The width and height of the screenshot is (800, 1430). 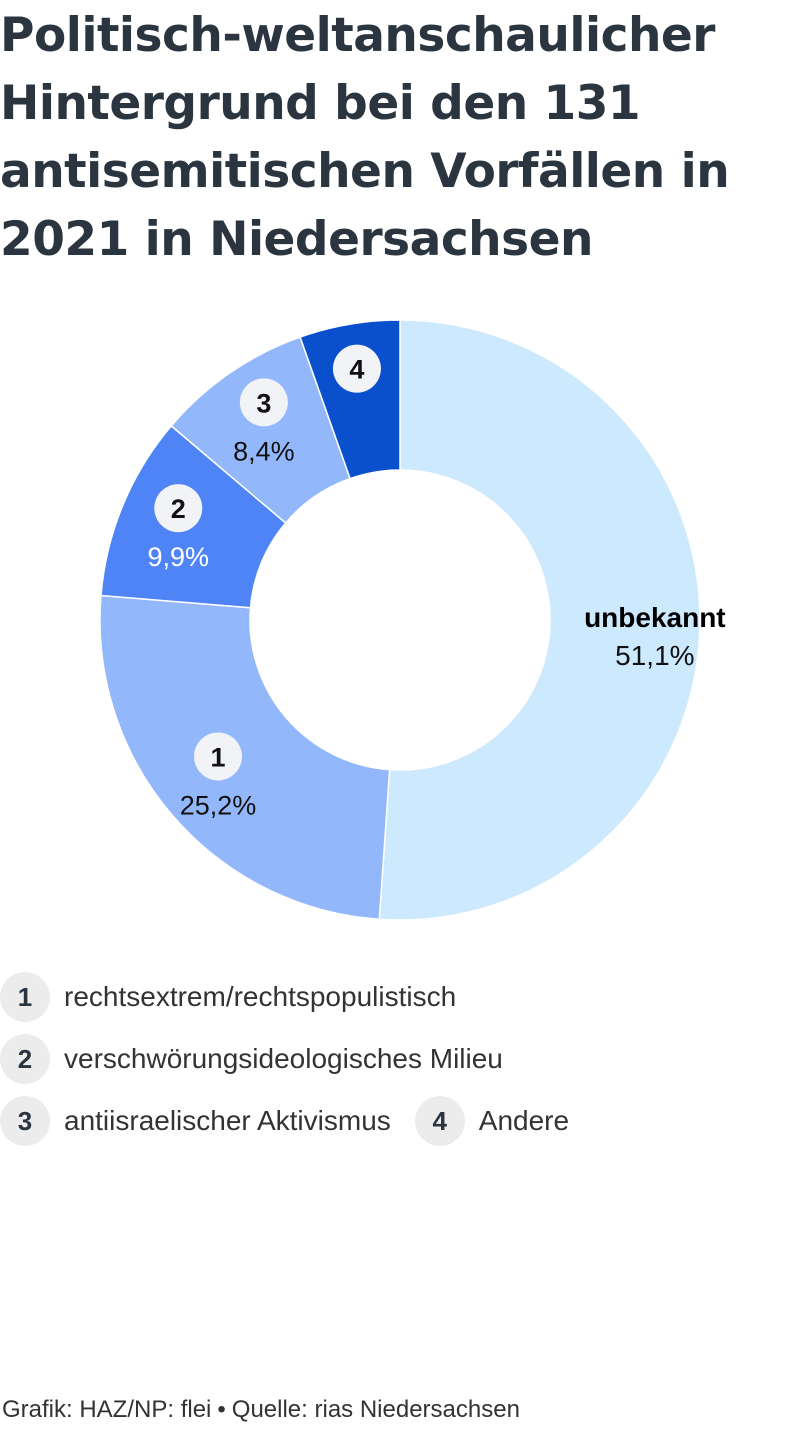 What do you see at coordinates (655, 617) in the screenshot?
I see `slice-label-unbekannt: unbekannt` at bounding box center [655, 617].